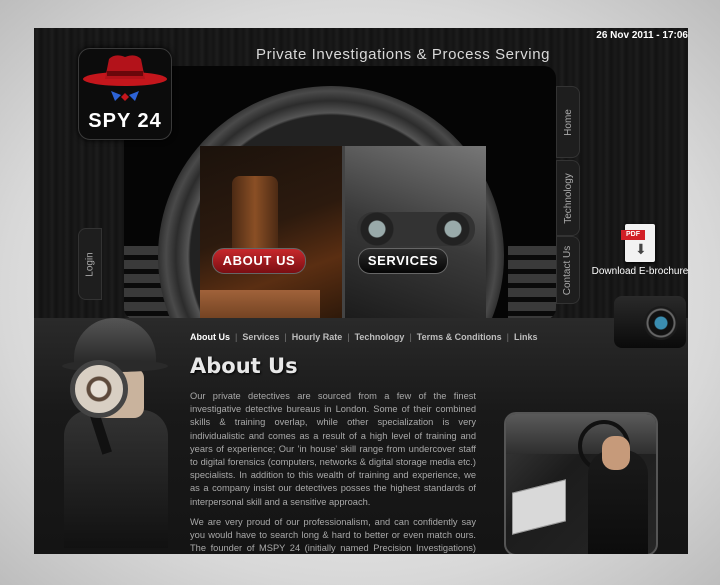 The height and width of the screenshot is (585, 720). What do you see at coordinates (116, 479) in the screenshot?
I see `detective-coat` at bounding box center [116, 479].